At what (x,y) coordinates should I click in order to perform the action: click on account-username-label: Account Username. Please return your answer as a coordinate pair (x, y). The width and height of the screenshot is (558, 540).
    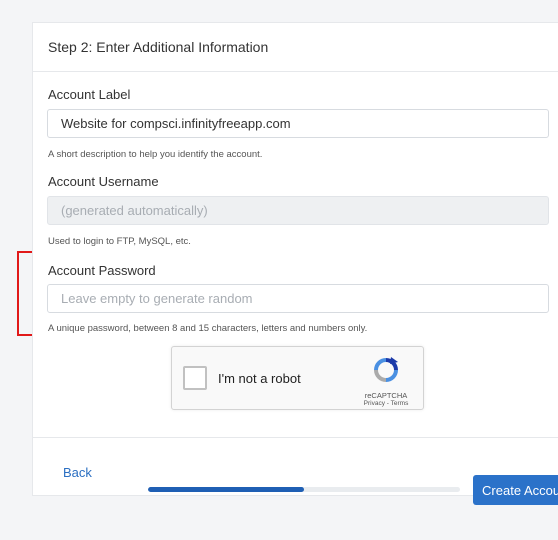
    Looking at the image, I should click on (103, 181).